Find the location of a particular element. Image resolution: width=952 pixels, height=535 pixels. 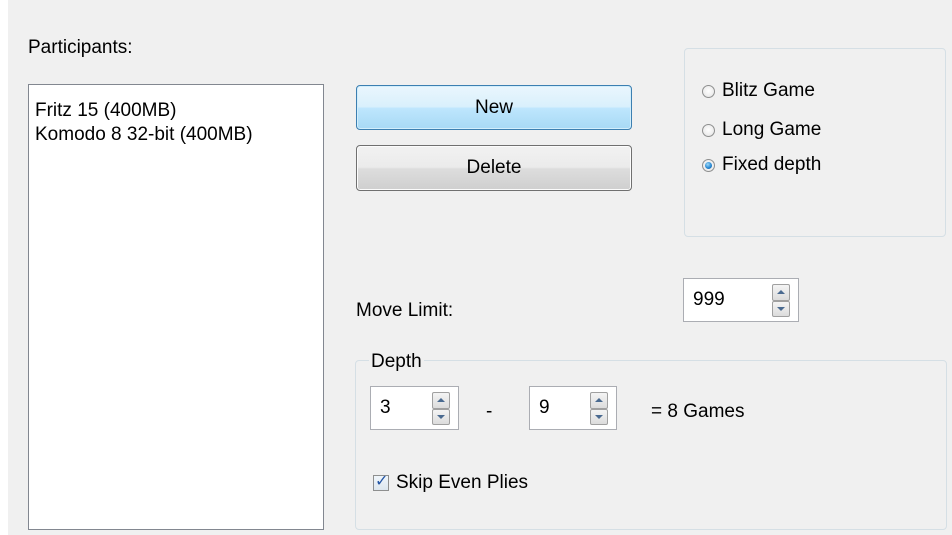

move-limit-spin-buttons is located at coordinates (781, 300).